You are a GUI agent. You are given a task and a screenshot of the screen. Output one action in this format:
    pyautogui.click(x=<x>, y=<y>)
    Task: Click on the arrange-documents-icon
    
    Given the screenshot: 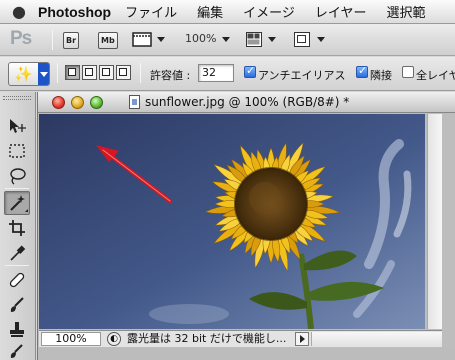 What is the action you would take?
    pyautogui.click(x=254, y=39)
    